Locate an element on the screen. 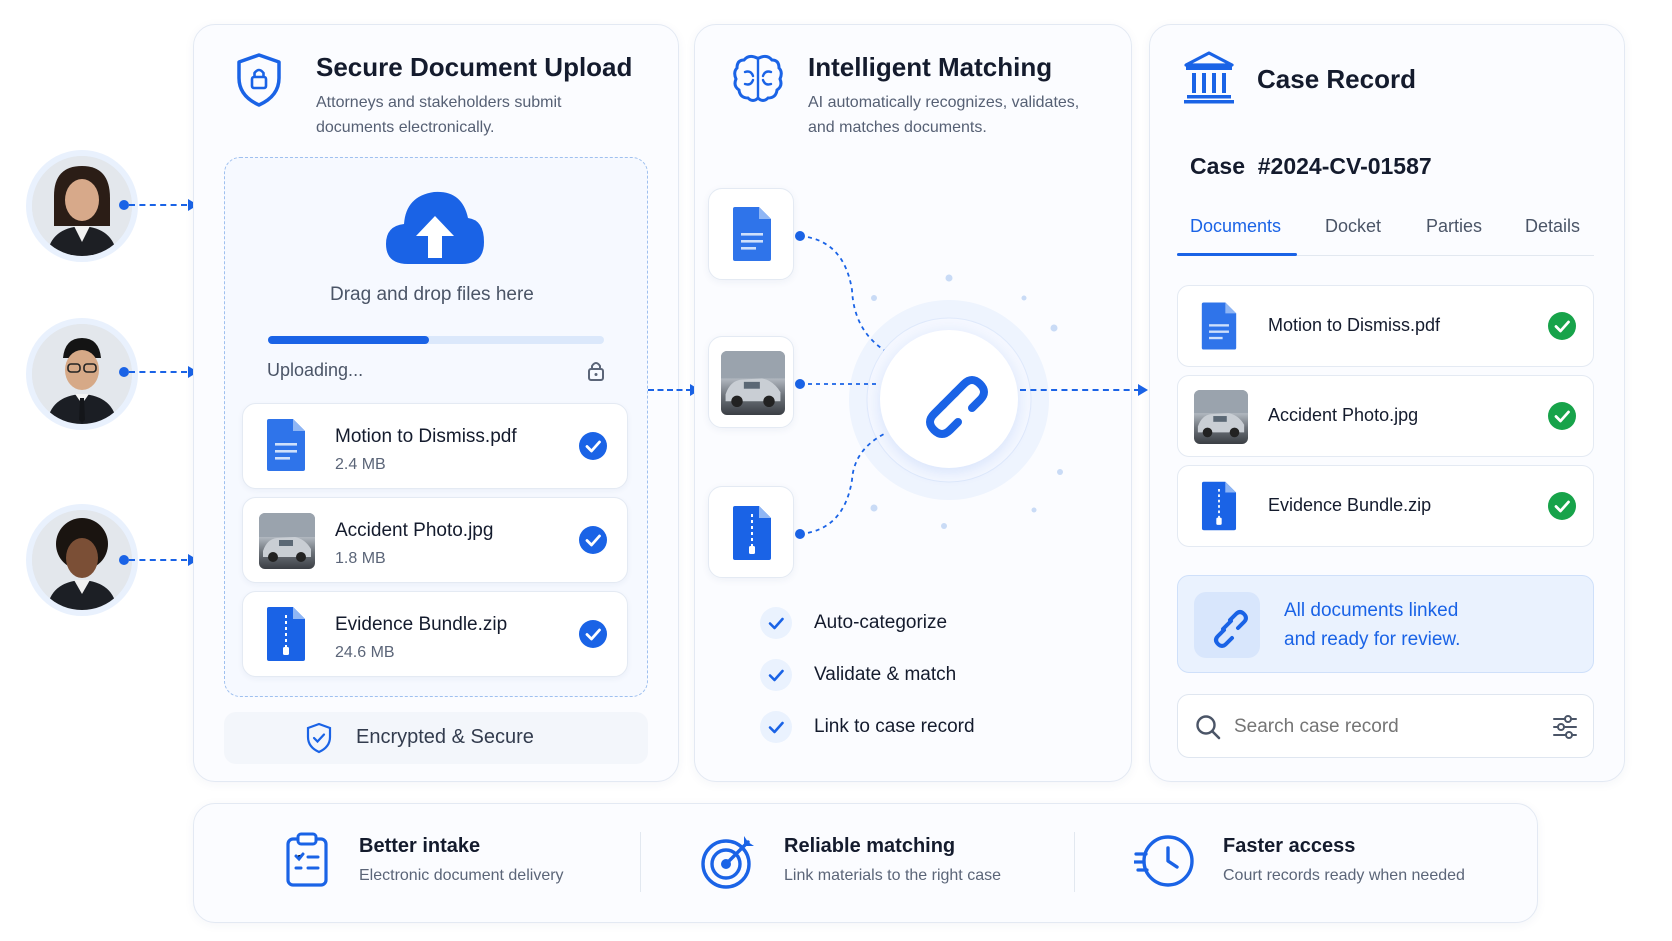 The height and width of the screenshot is (941, 1672). courthouse-icon is located at coordinates (1209, 79).